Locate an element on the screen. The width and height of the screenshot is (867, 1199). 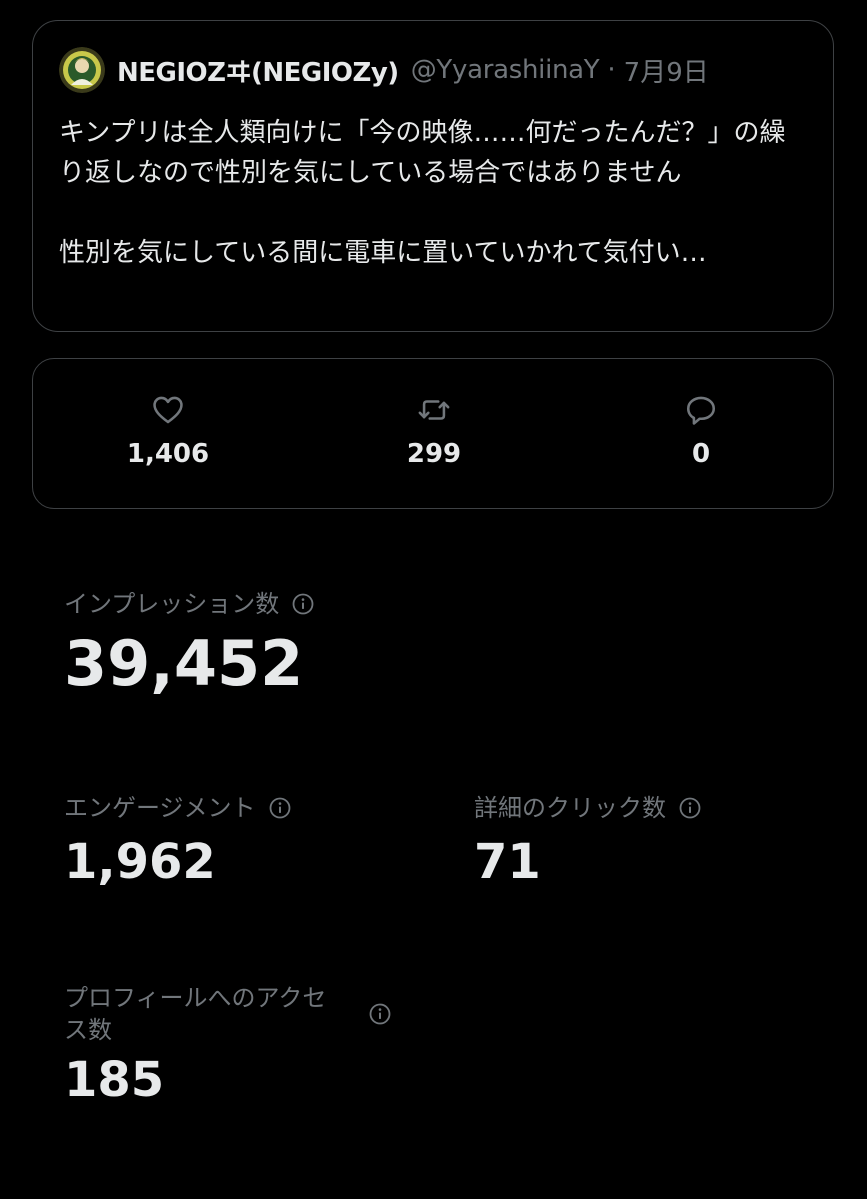
impressions-label: インプレッション数 is located at coordinates (172, 604).